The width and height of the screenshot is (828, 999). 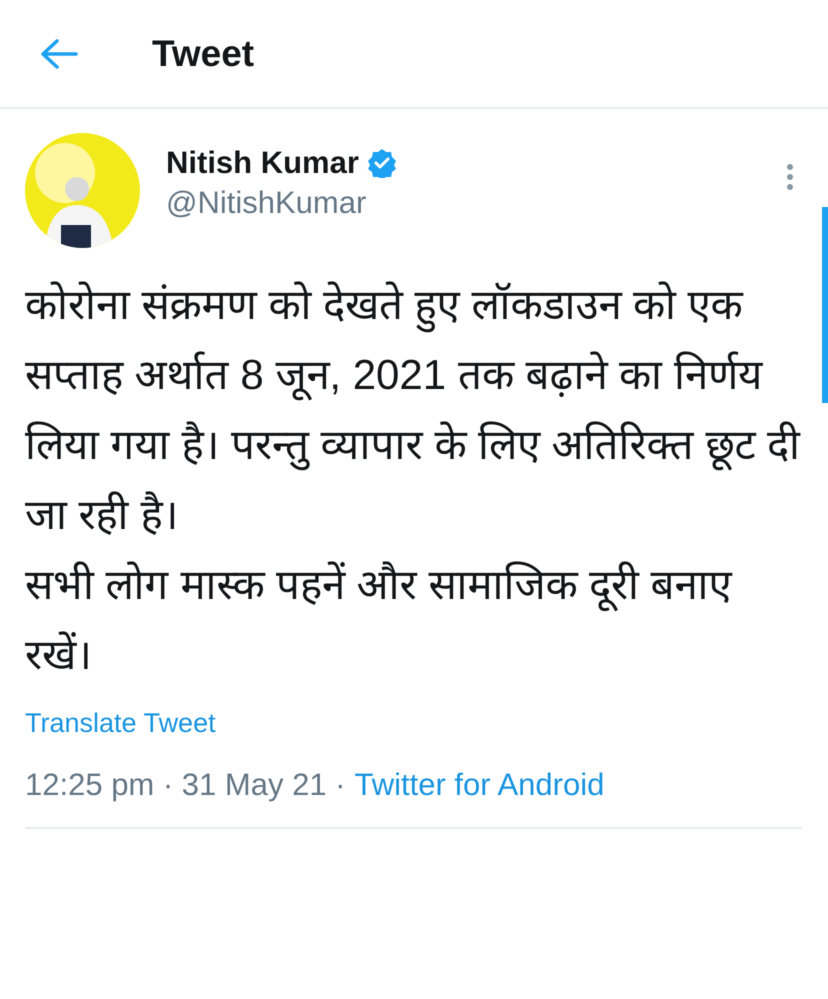 What do you see at coordinates (262, 163) in the screenshot?
I see `author-name: Nitish Kumar` at bounding box center [262, 163].